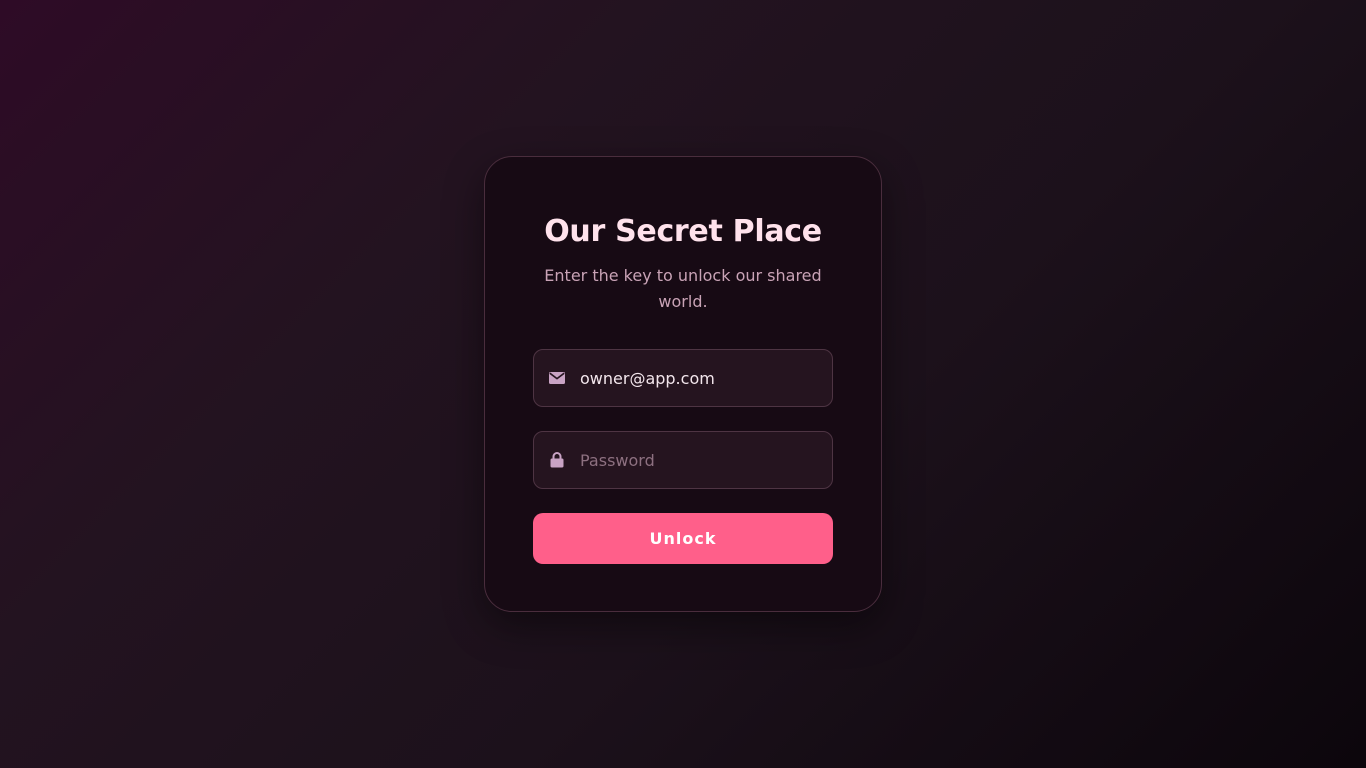 The height and width of the screenshot is (768, 1366). I want to click on unlock-button: Unlock, so click(683, 538).